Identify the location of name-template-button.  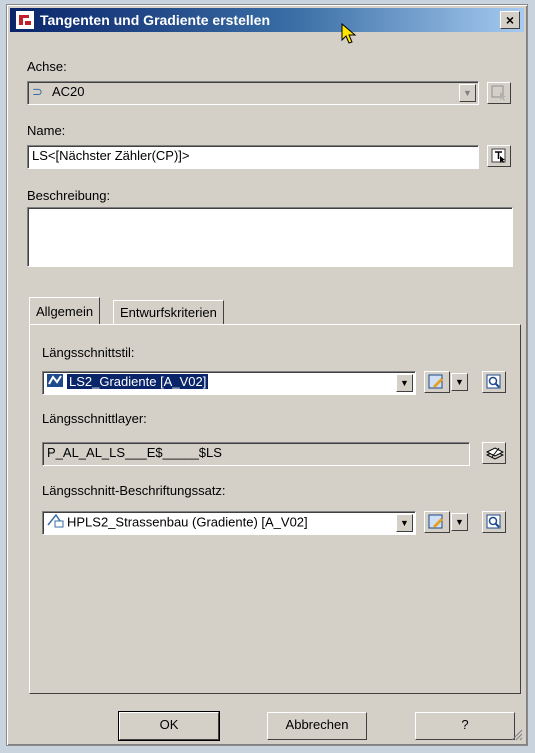
(499, 156).